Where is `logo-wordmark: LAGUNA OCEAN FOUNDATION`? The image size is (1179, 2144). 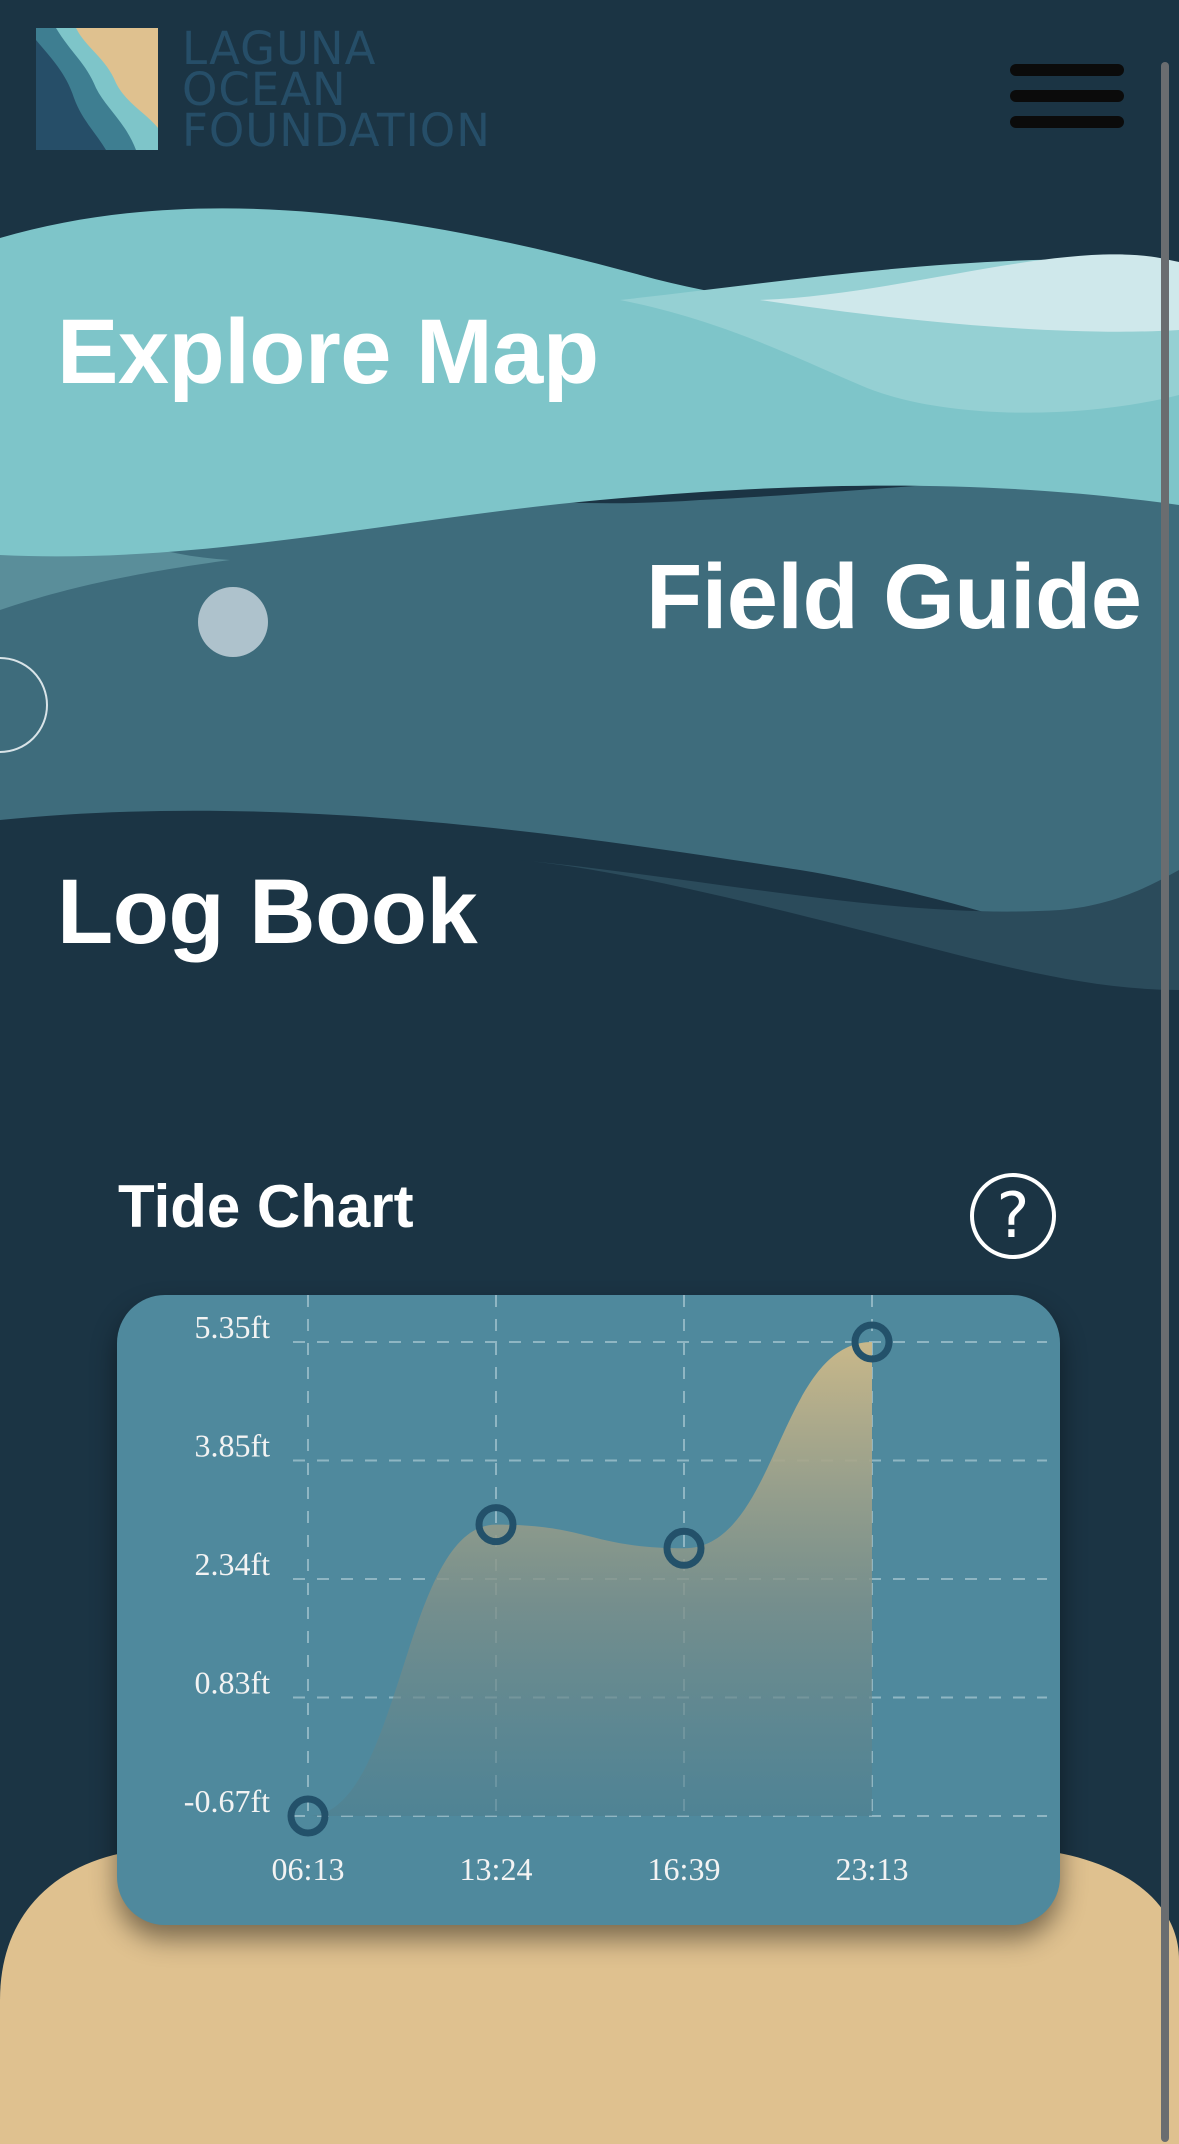
logo-wordmark: LAGUNA OCEAN FOUNDATION is located at coordinates (336, 91).